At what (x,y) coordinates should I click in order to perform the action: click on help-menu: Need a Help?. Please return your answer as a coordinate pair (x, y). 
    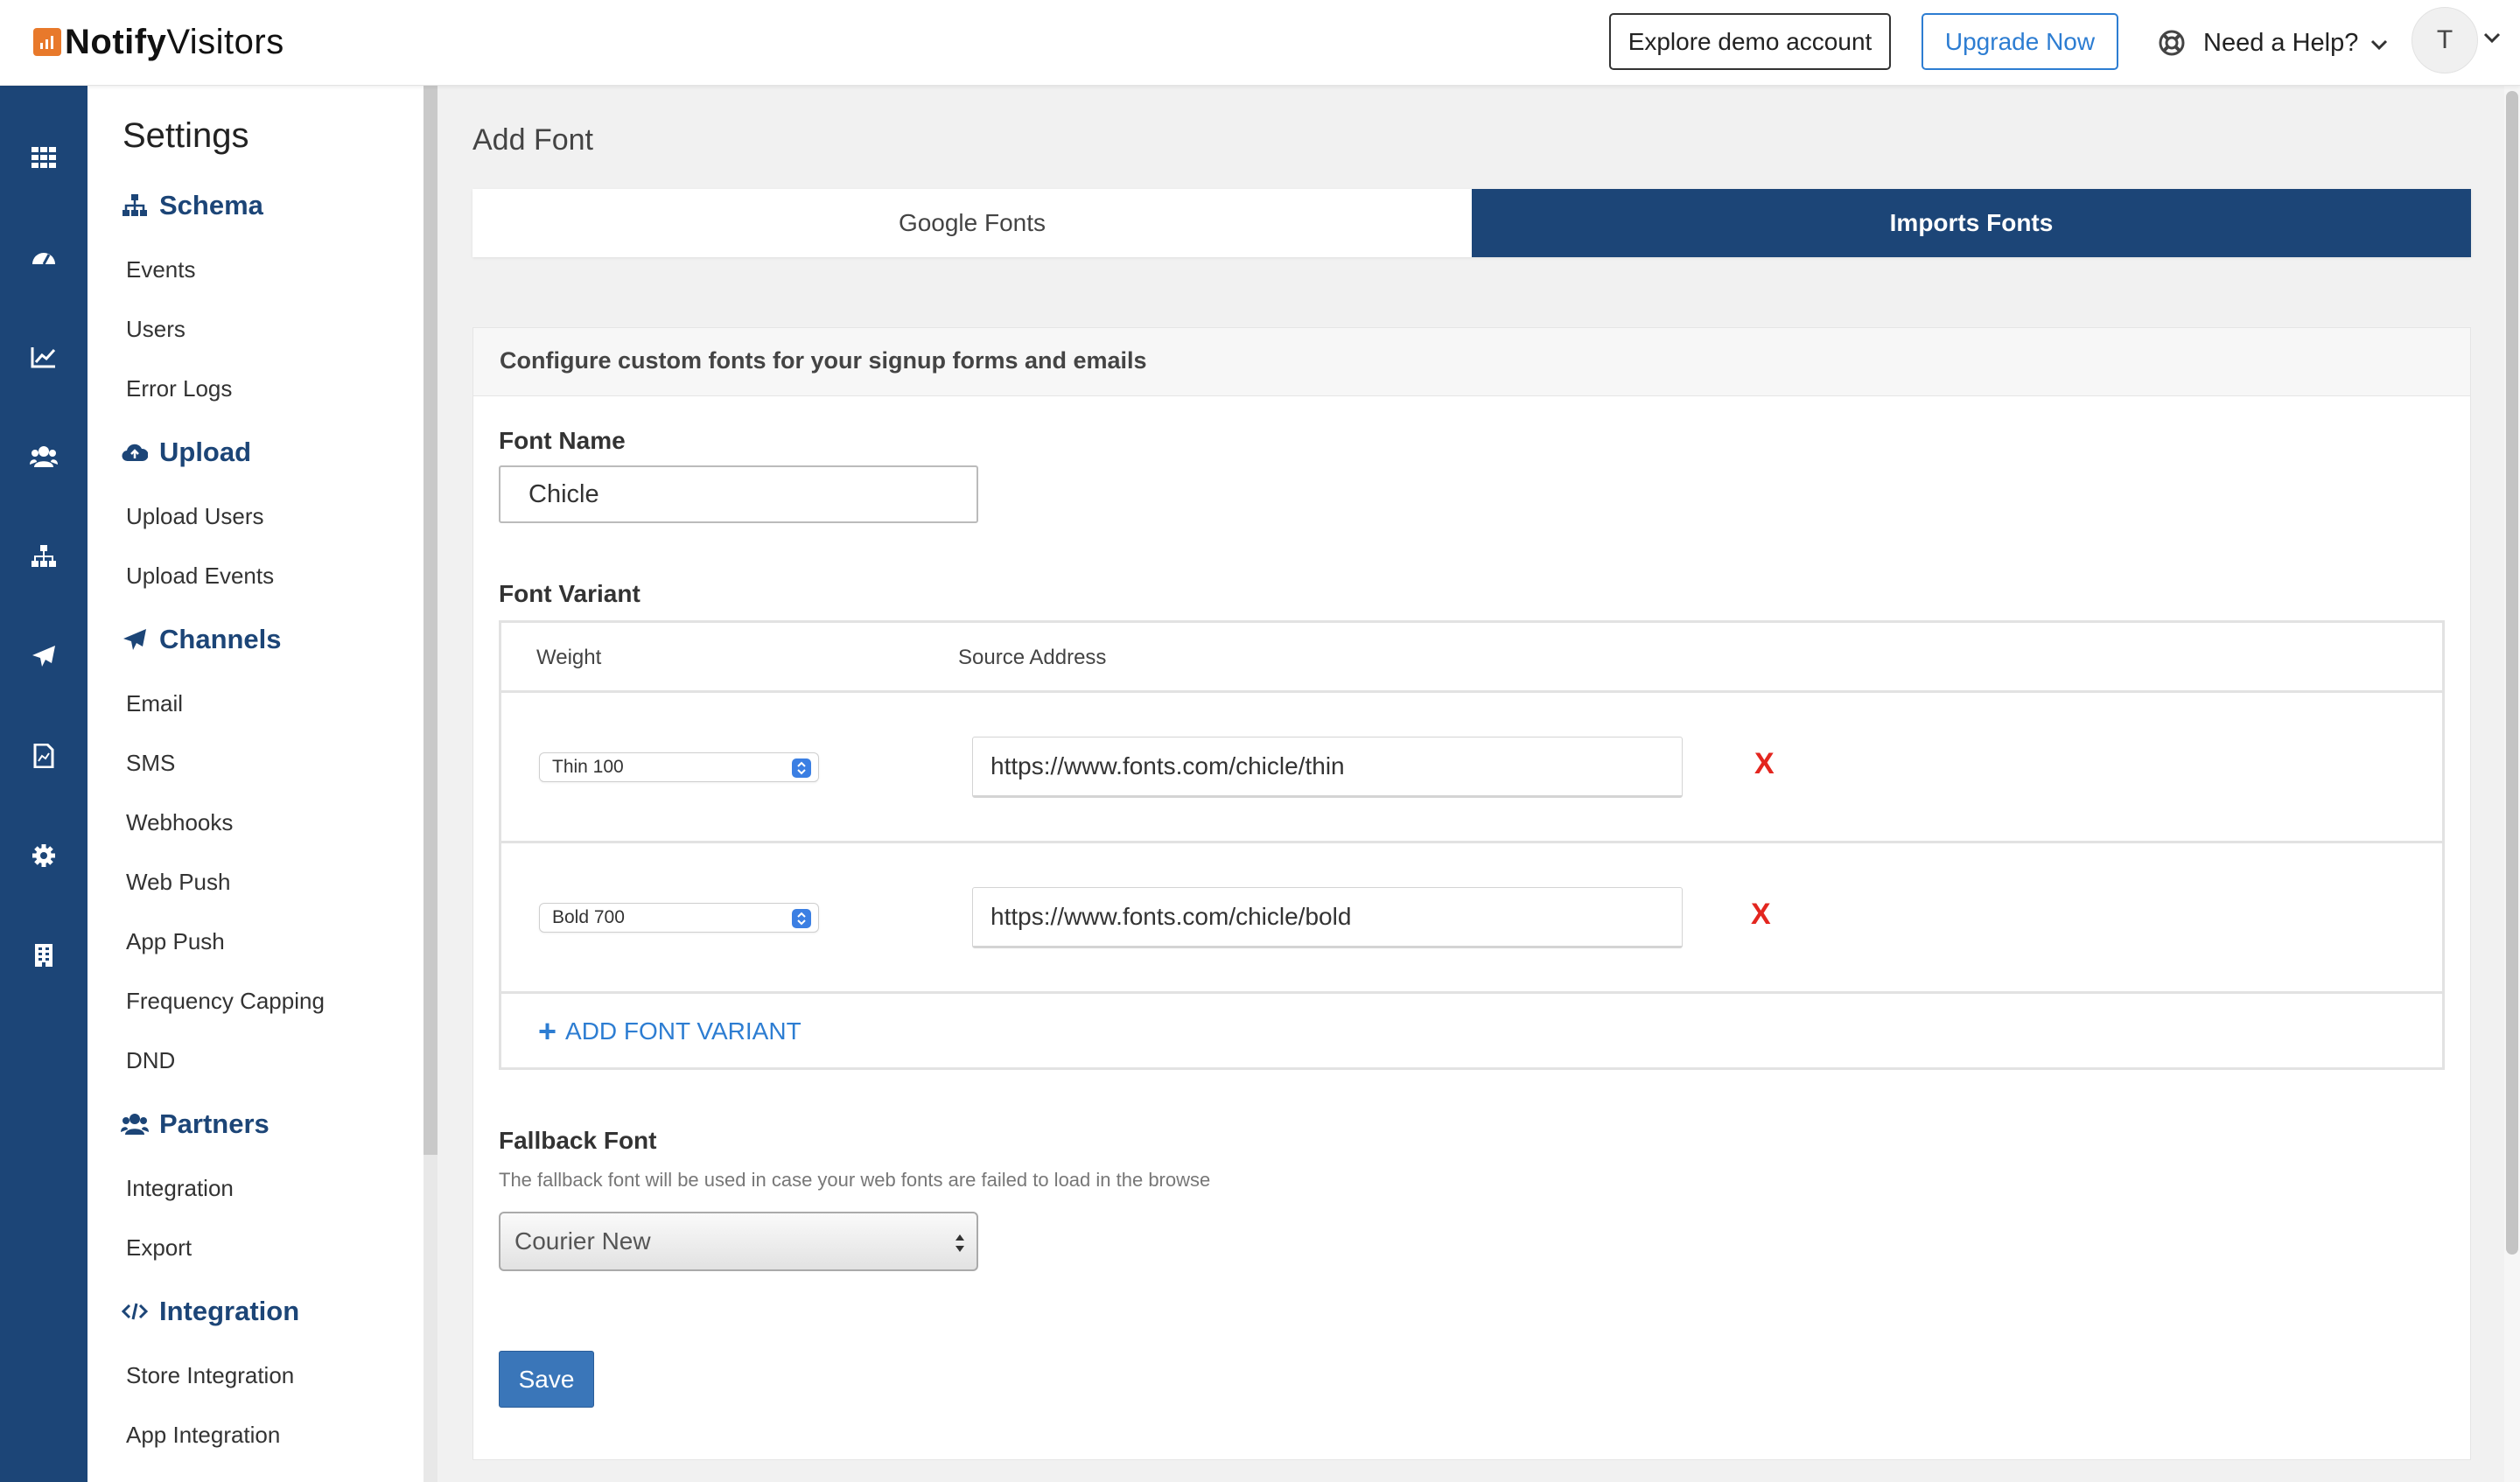
    Looking at the image, I should click on (2273, 42).